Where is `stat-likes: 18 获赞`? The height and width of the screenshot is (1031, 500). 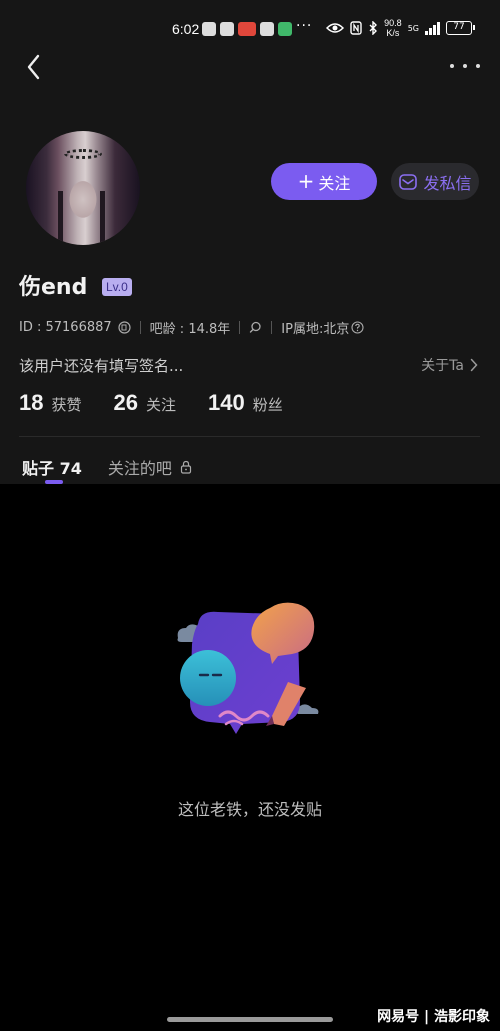
stat-likes: 18 获赞 is located at coordinates (50, 403).